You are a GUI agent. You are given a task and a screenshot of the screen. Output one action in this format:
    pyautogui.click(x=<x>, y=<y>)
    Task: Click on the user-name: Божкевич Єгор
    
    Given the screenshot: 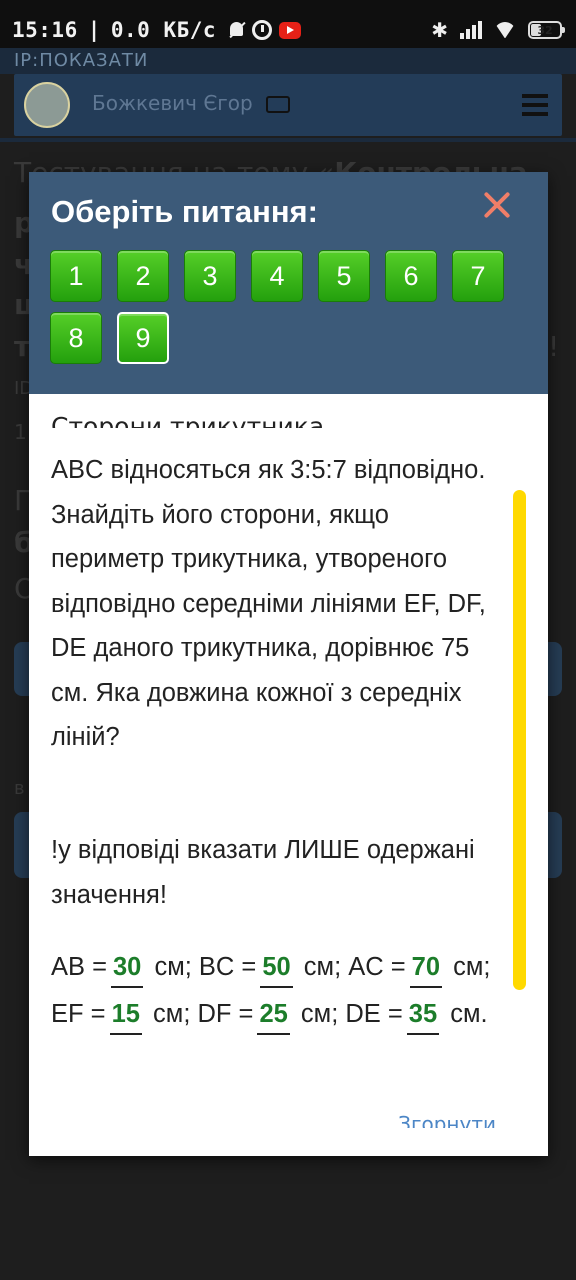 What is the action you would take?
    pyautogui.click(x=172, y=103)
    